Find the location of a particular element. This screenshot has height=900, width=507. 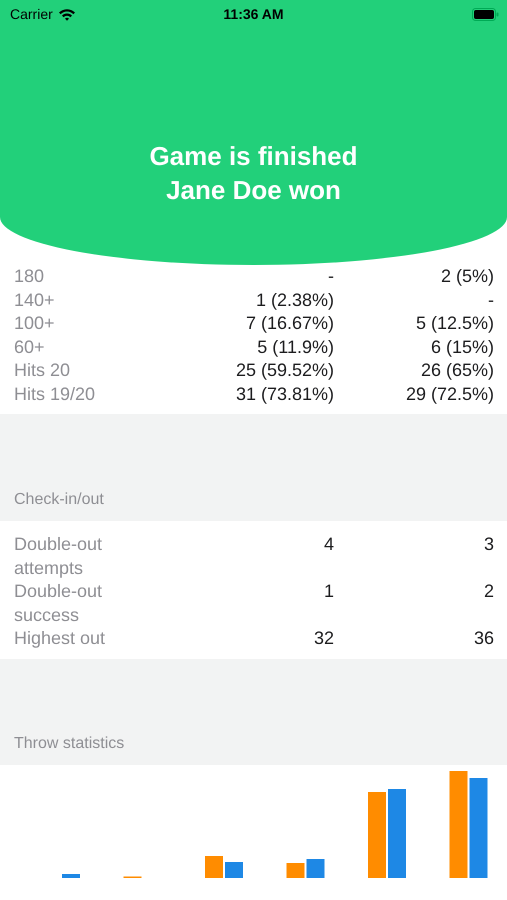

player-one-value: 4 is located at coordinates (328, 544).